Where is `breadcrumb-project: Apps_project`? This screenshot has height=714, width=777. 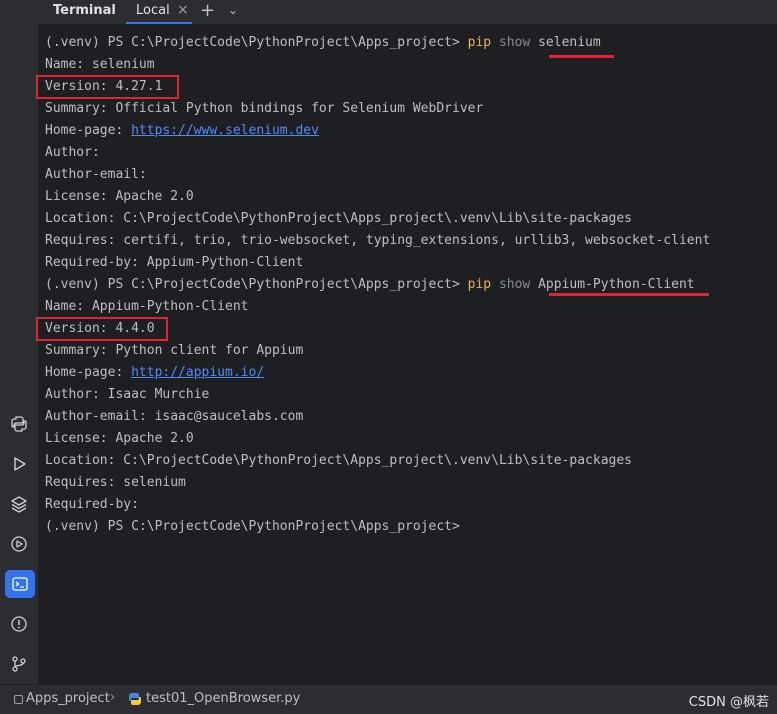 breadcrumb-project: Apps_project is located at coordinates (68, 698).